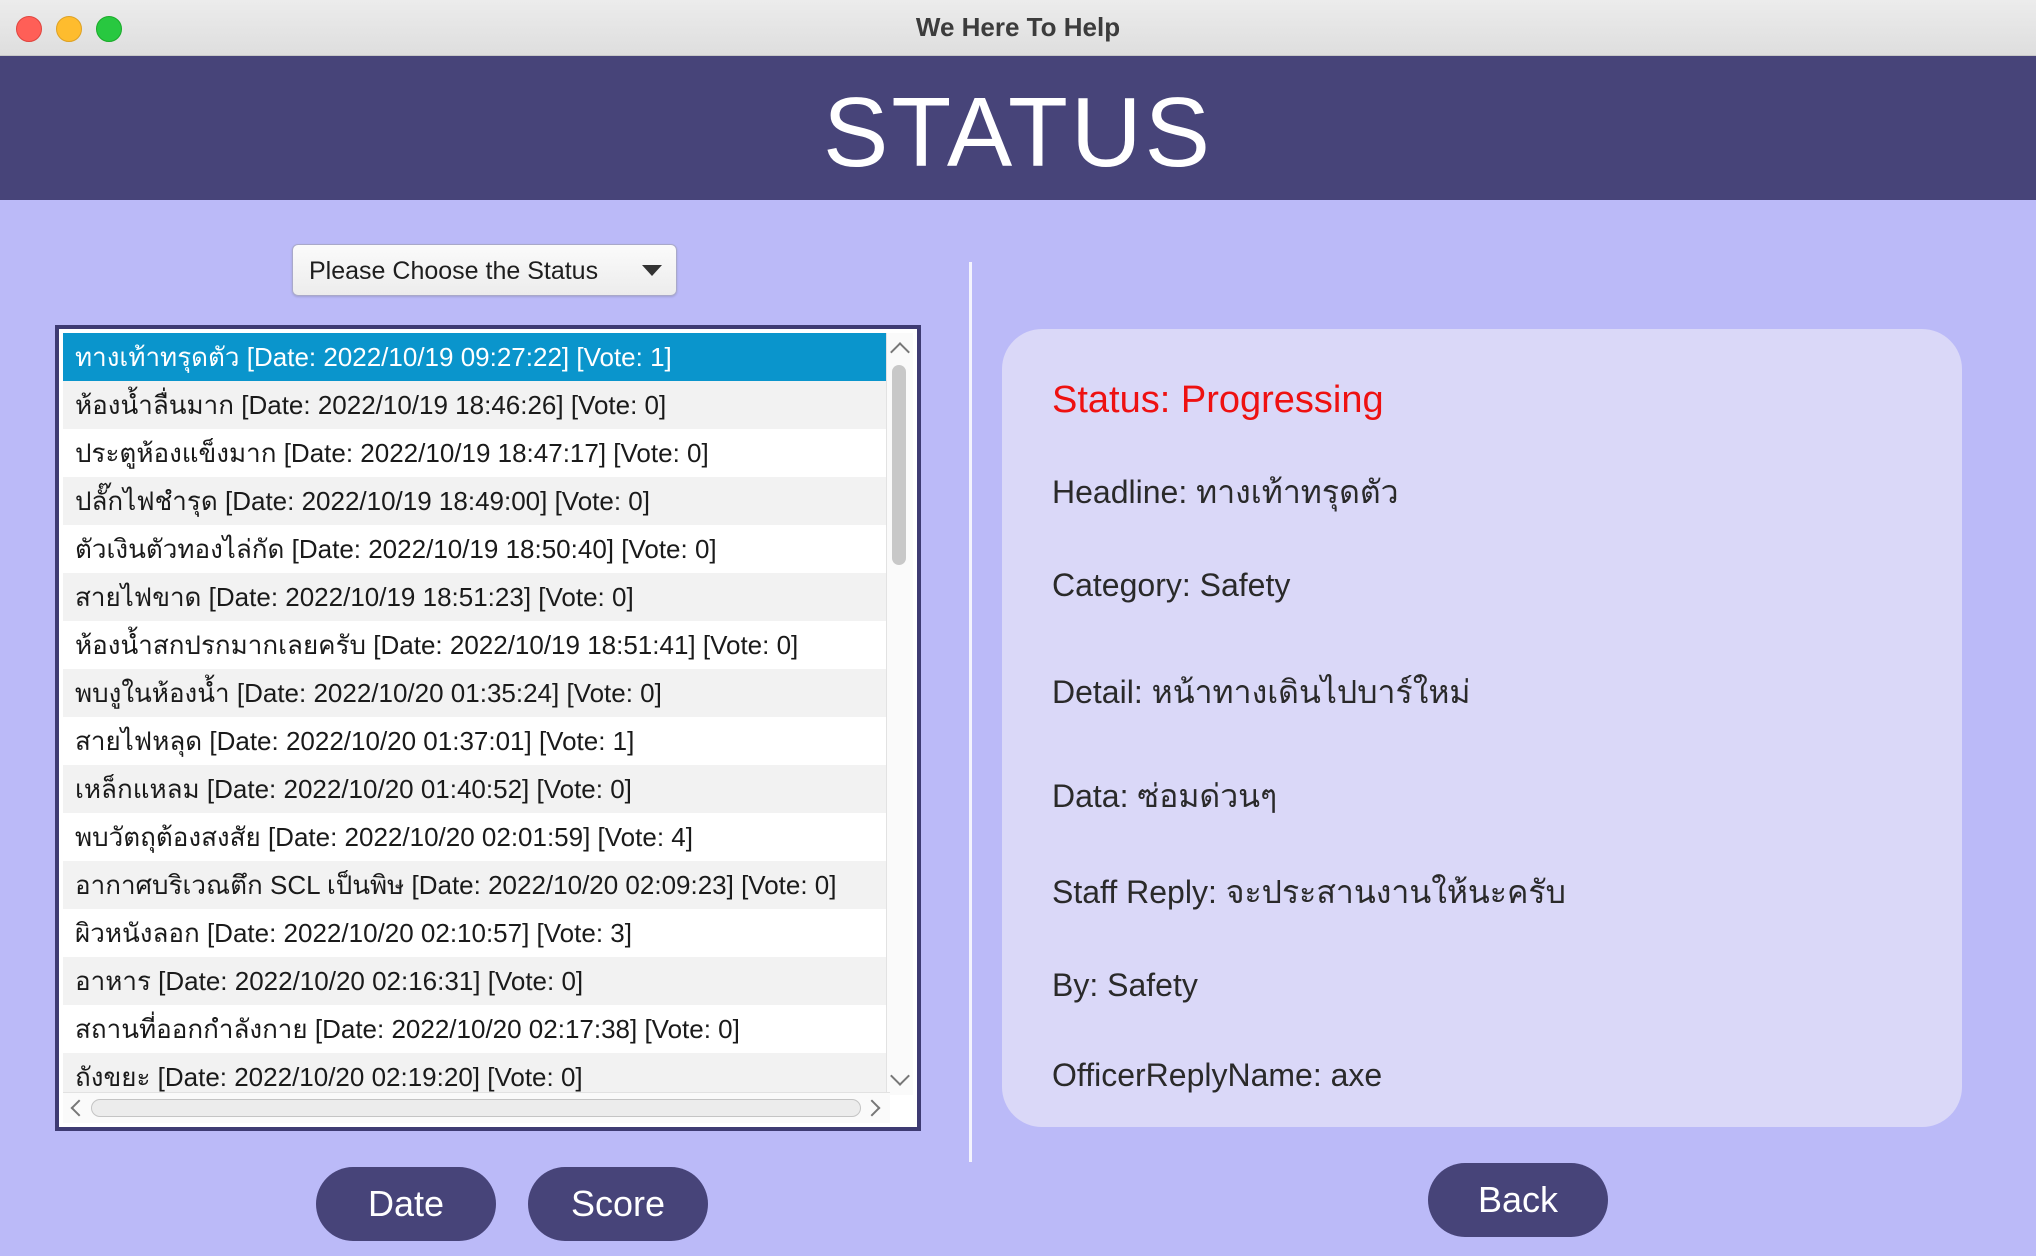  I want to click on status-label: Status: Progressing, so click(1218, 400).